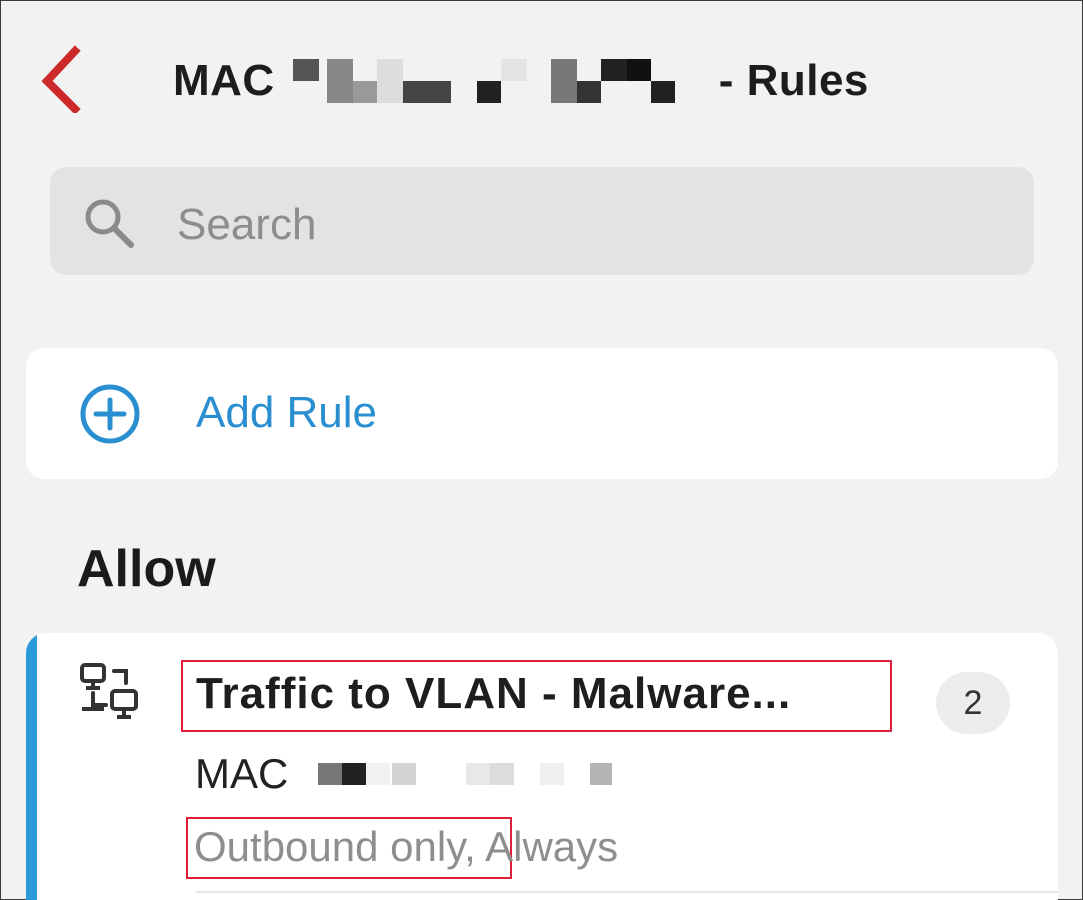 The width and height of the screenshot is (1083, 900). What do you see at coordinates (31, 766) in the screenshot?
I see `rule-accent-bar` at bounding box center [31, 766].